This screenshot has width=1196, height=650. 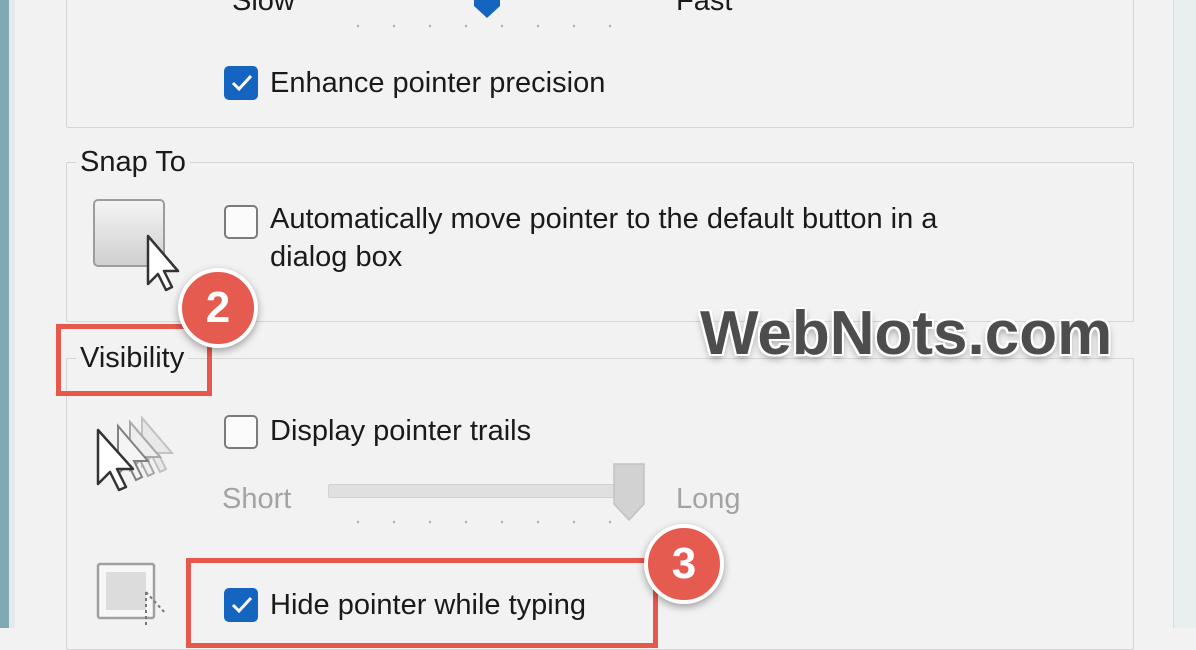 What do you see at coordinates (336, 257) in the screenshot?
I see `snap-to-label-line2: dialog box` at bounding box center [336, 257].